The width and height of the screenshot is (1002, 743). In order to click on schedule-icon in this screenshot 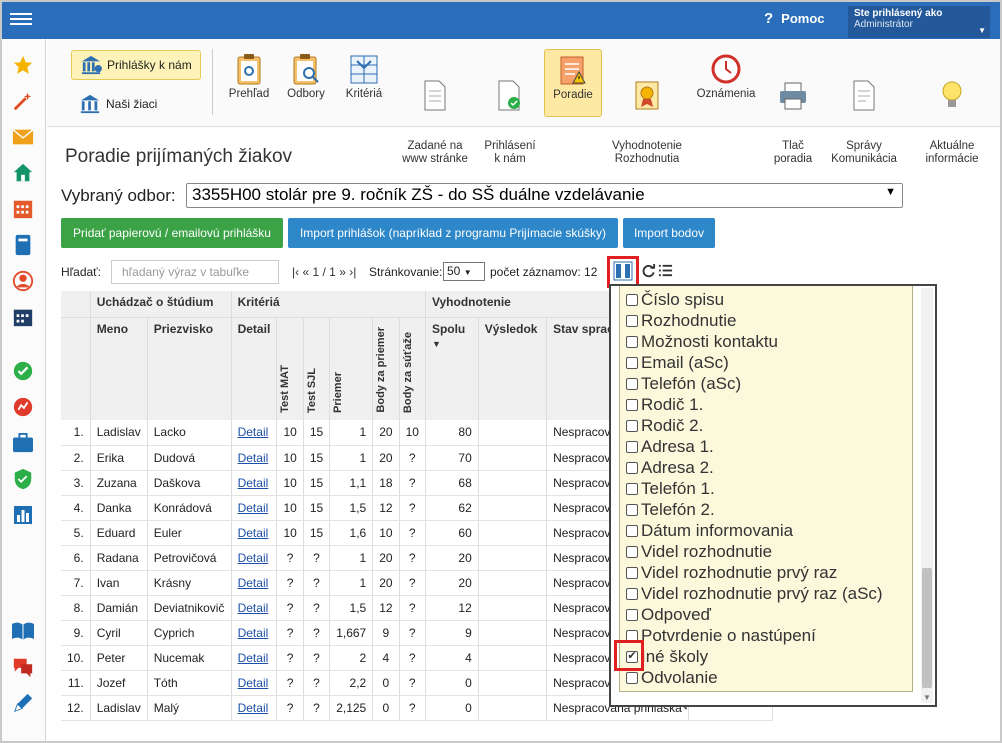, I will do `click(23, 317)`.